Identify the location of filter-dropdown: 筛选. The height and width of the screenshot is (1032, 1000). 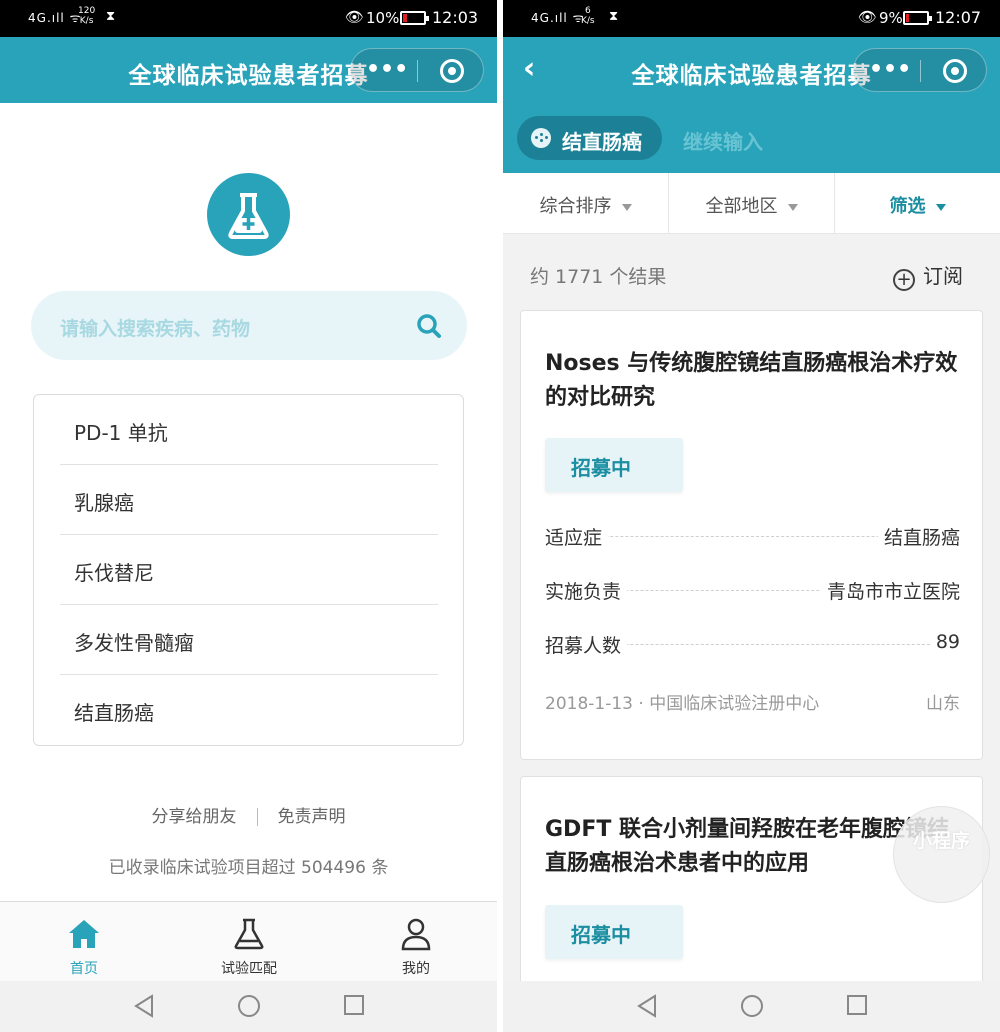
(917, 203).